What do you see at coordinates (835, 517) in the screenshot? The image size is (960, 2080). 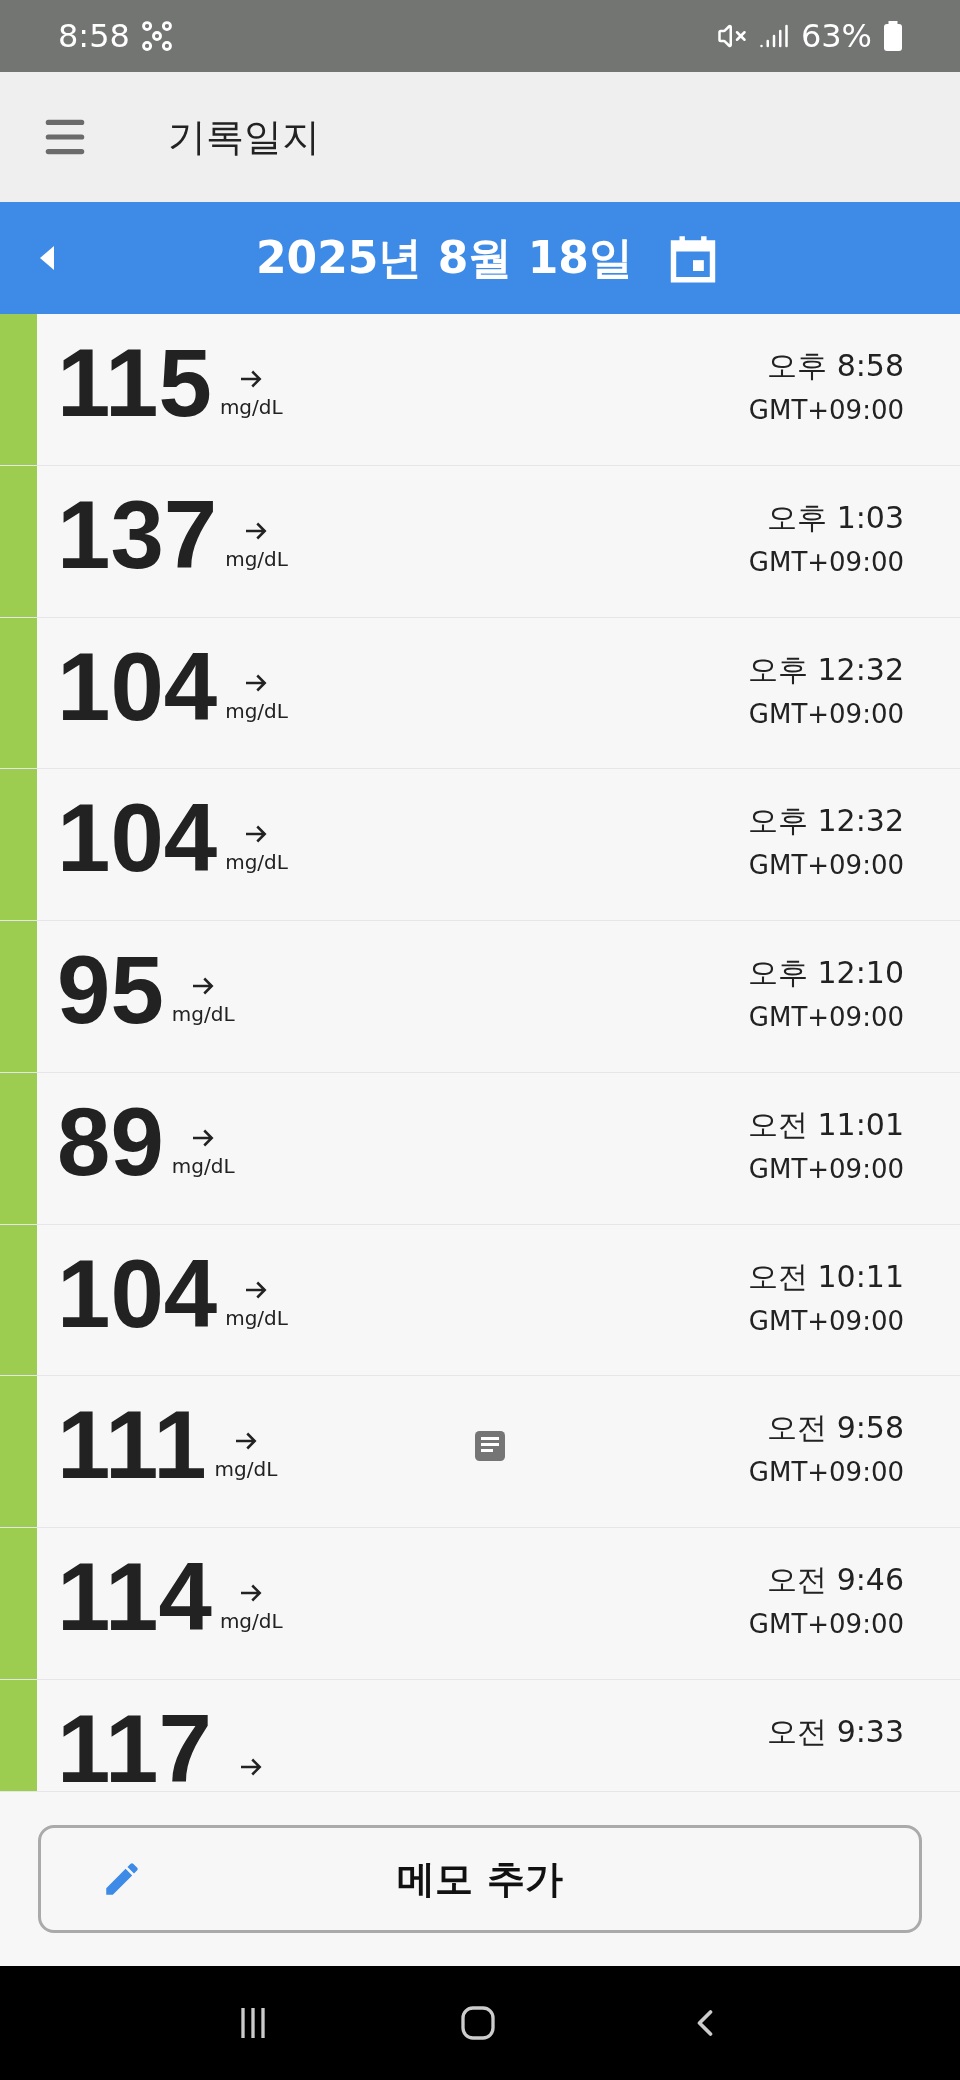 I see `time-label: 오후 1:03` at bounding box center [835, 517].